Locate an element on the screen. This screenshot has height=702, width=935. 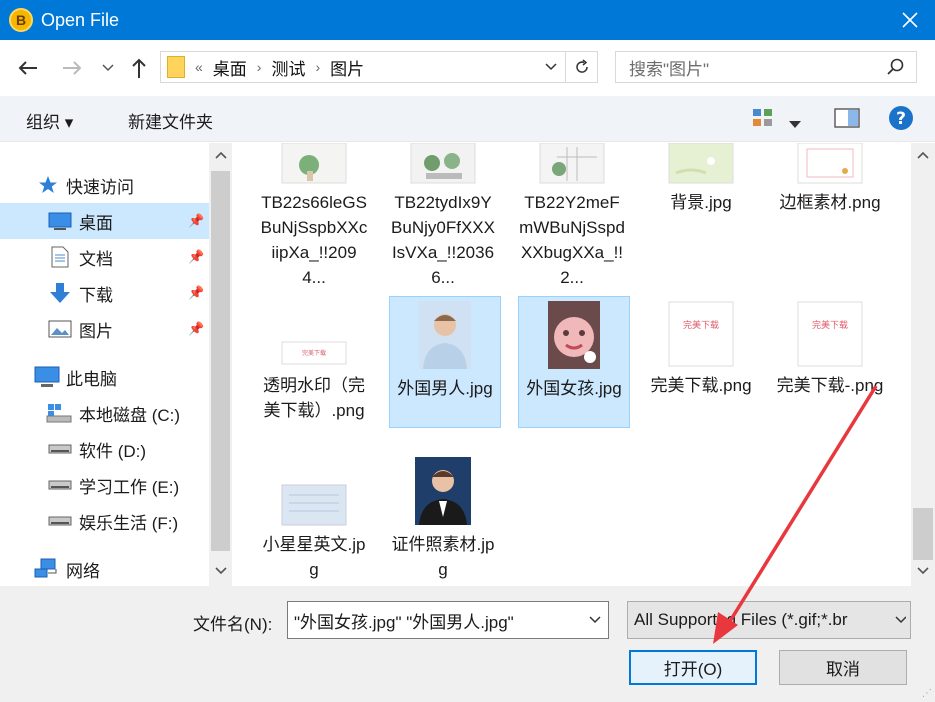
preview-pane-button is located at coordinates (847, 120).